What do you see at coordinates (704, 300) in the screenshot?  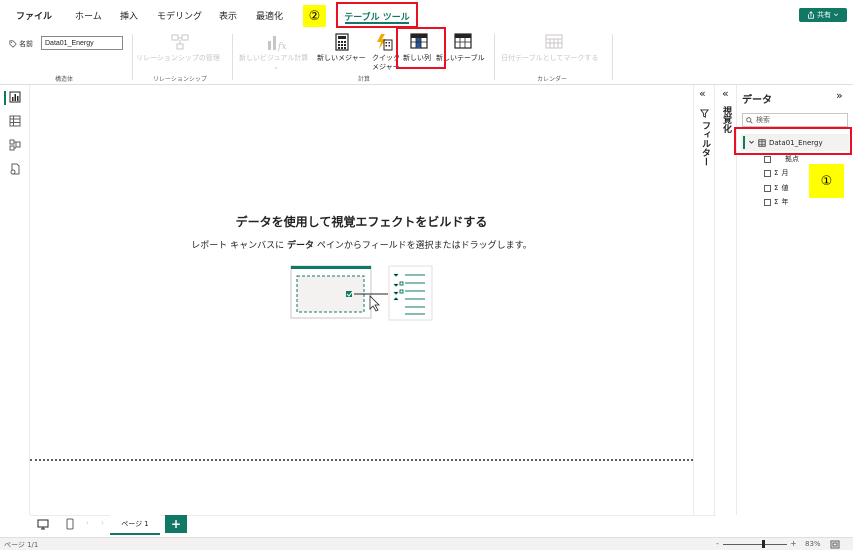 I see `filters-pane-collapsed: « フィルター` at bounding box center [704, 300].